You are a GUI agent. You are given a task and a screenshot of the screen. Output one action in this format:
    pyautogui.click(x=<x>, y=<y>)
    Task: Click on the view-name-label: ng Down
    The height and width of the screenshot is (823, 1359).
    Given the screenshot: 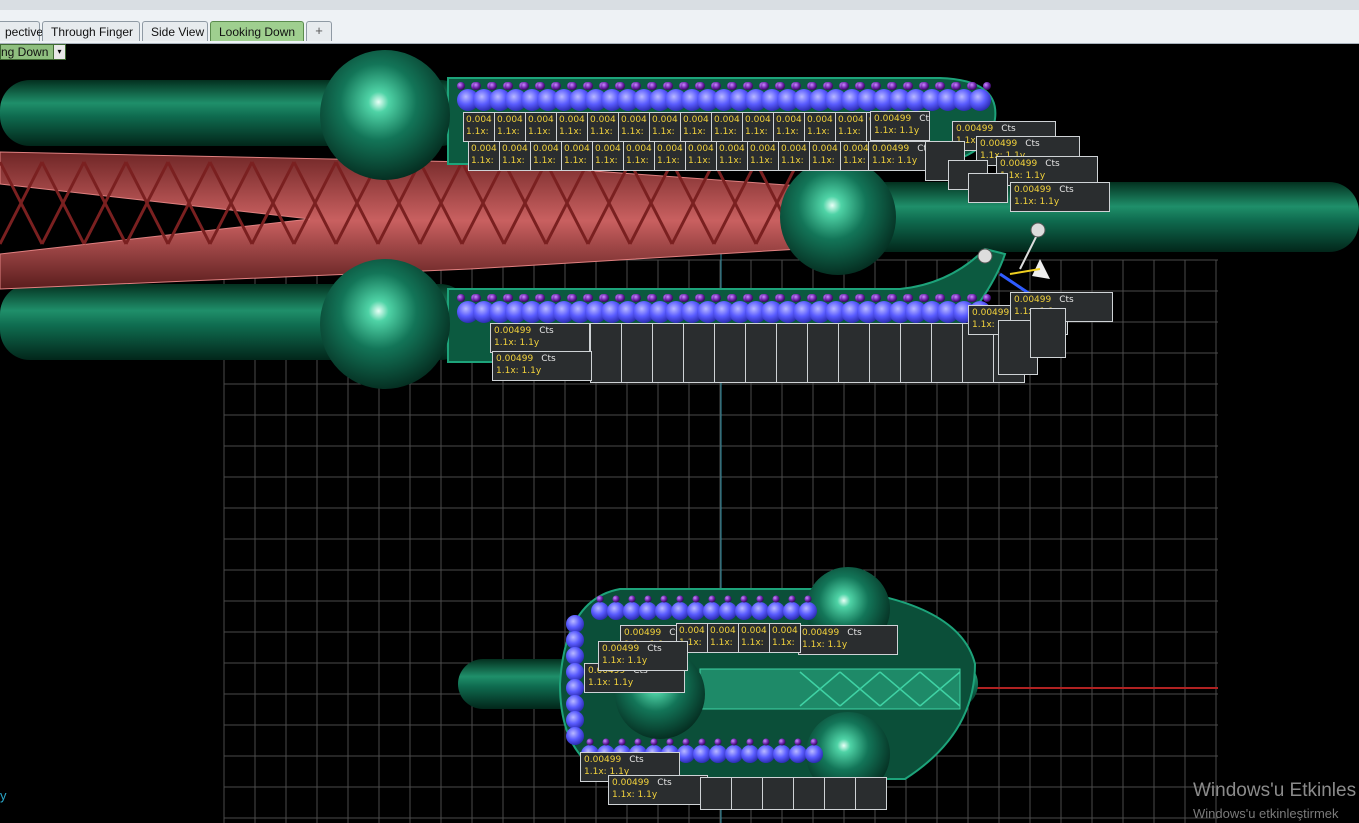 What is the action you would take?
    pyautogui.click(x=25, y=52)
    